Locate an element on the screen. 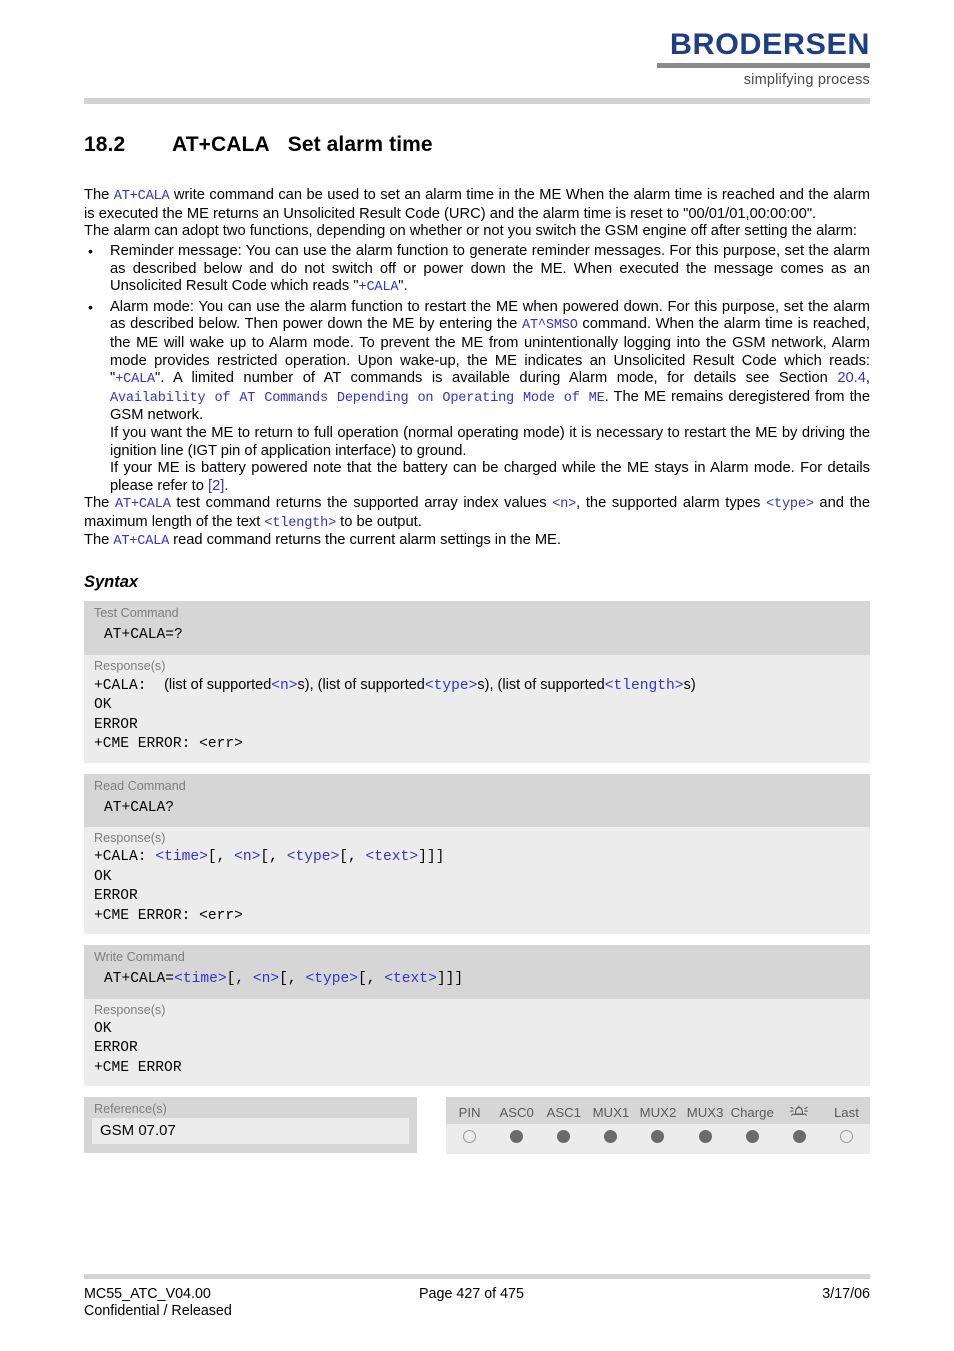 The image size is (954, 1351). outro-text-a: The is located at coordinates (99, 503).